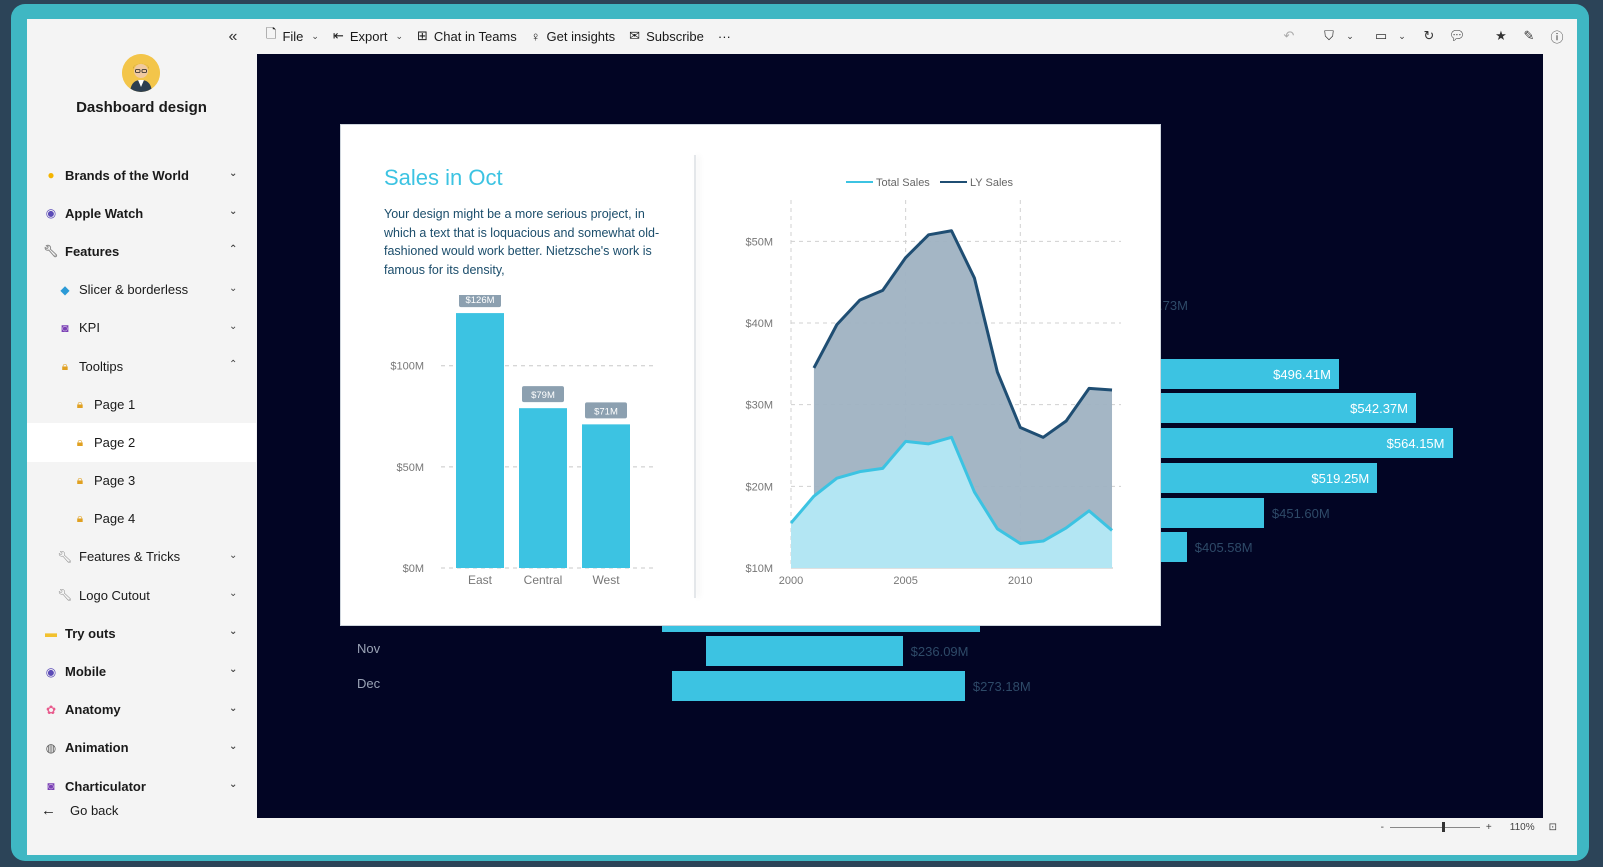 This screenshot has height=867, width=1603. I want to click on undo-icon: ↶, so click(1289, 36).